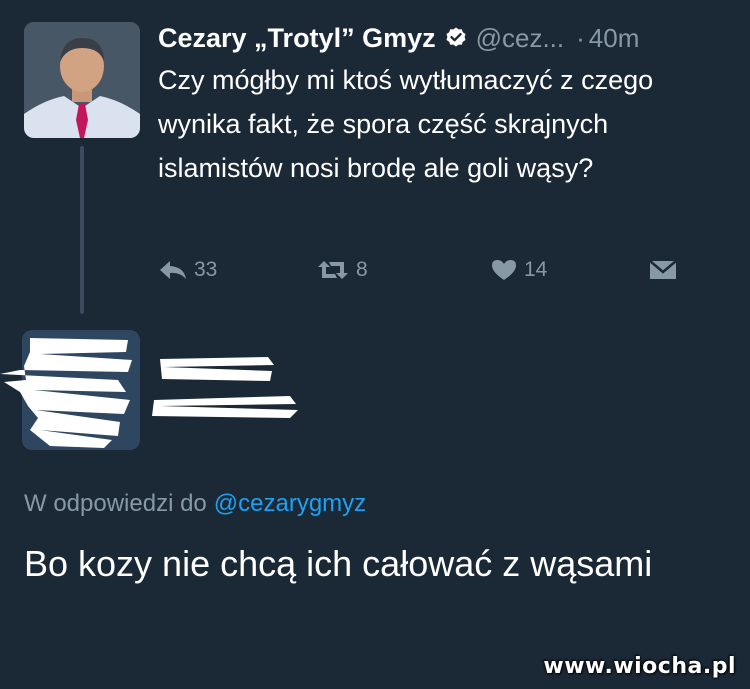 The image size is (750, 689). I want to click on retweet-button: 8, so click(342, 270).